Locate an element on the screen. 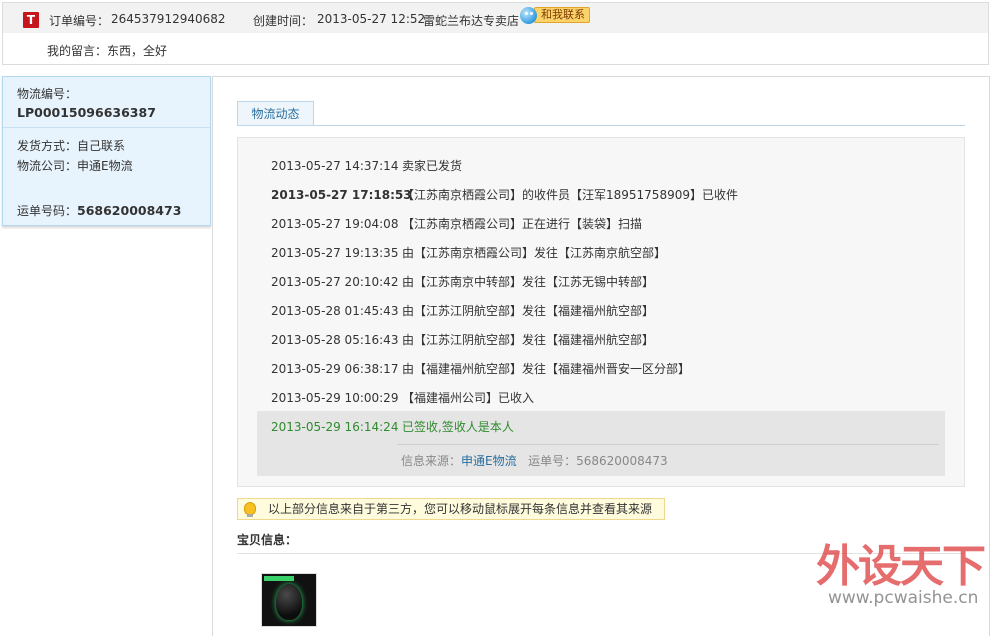  item-info-title: 宝贝信息： is located at coordinates (267, 540).